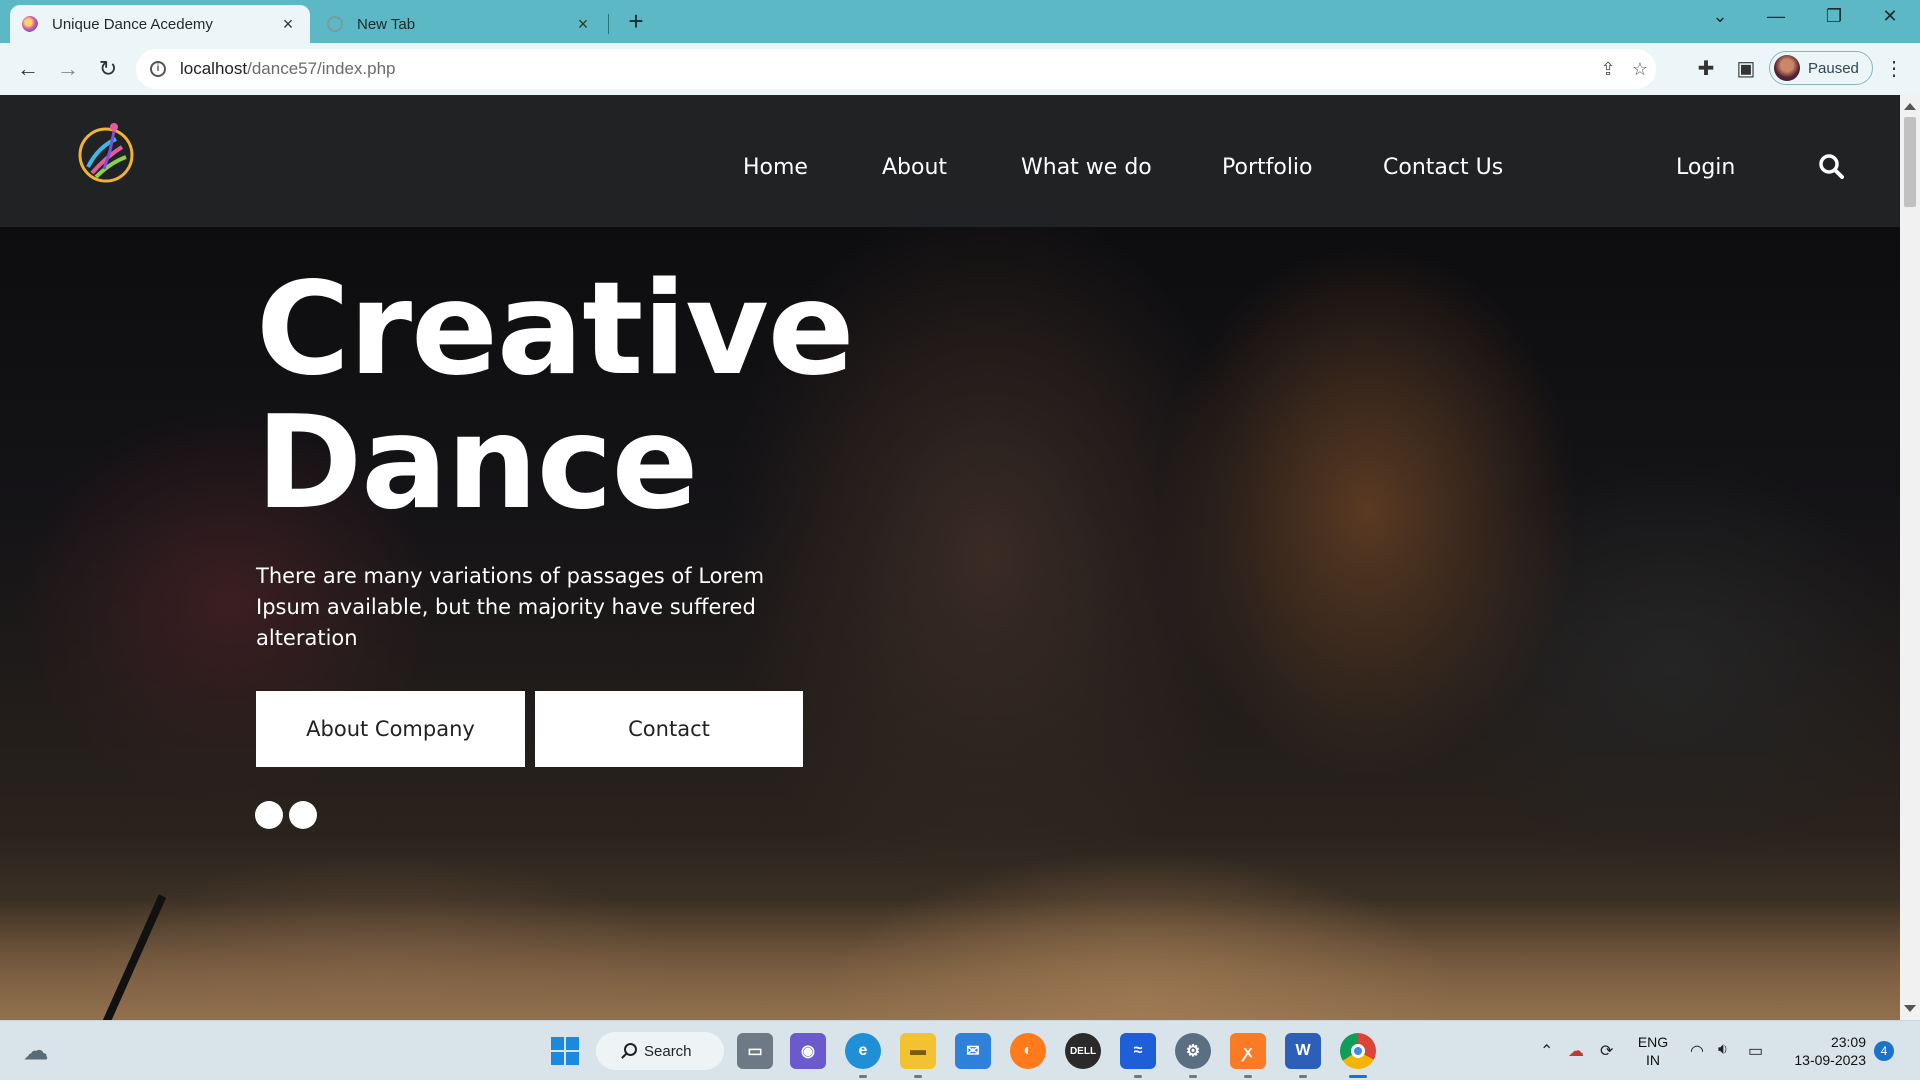 The width and height of the screenshot is (1920, 1080). Describe the element at coordinates (1834, 16) in the screenshot. I see `restore-icon: ❐` at that location.